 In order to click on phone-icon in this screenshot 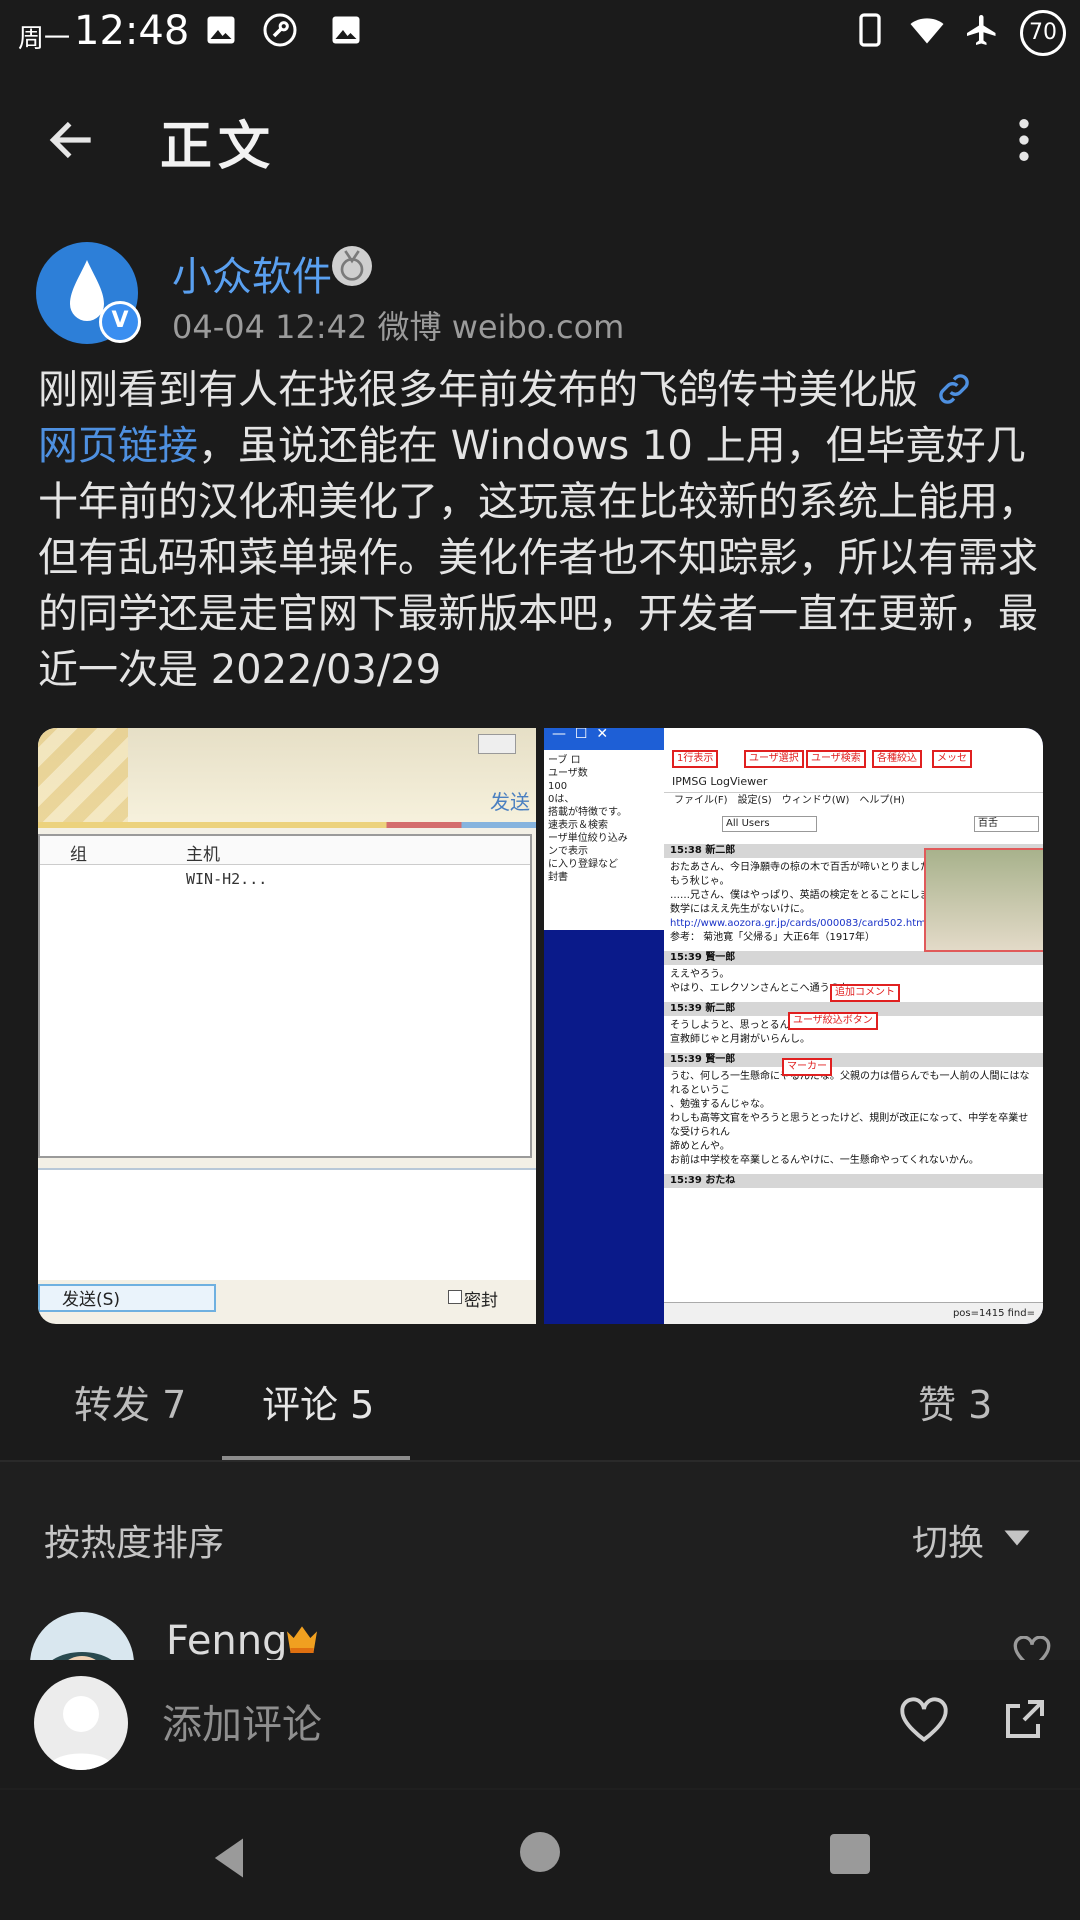, I will do `click(870, 30)`.